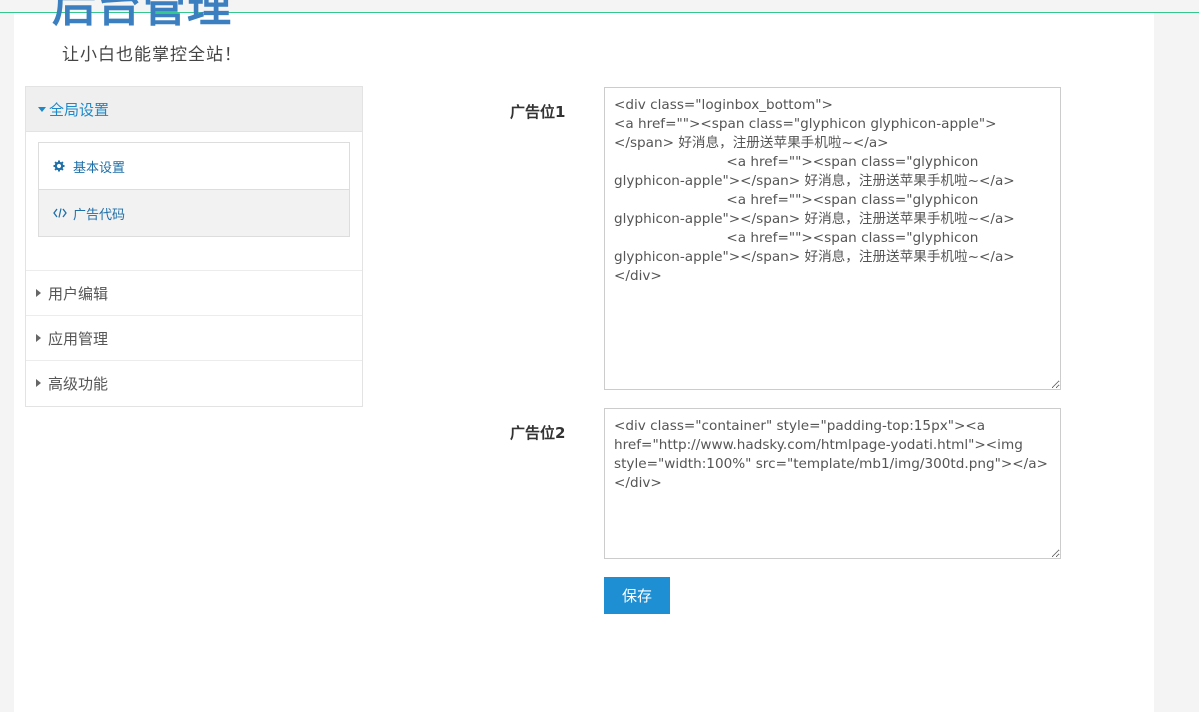 This screenshot has width=1199, height=712. I want to click on sidebar-item-basic-settings: 基本设置, so click(194, 166).